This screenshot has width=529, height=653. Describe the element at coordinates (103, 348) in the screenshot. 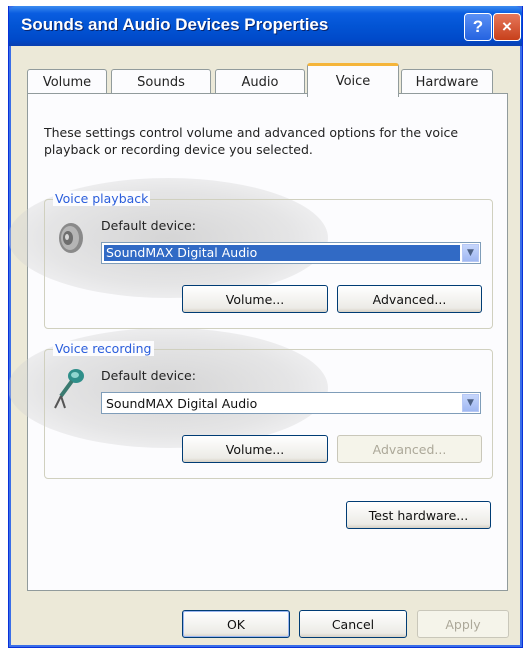

I see `voice-recording-label: Voice recording` at that location.